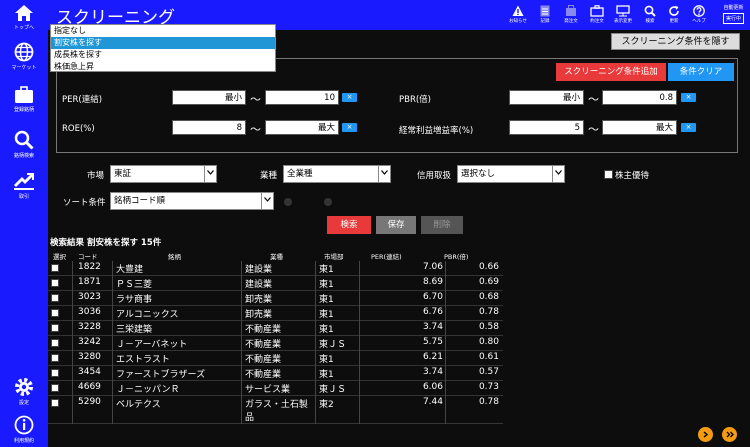 The width and height of the screenshot is (750, 447). Describe the element at coordinates (608, 174) in the screenshot. I see `shareholder-benefit-checkbox` at that location.